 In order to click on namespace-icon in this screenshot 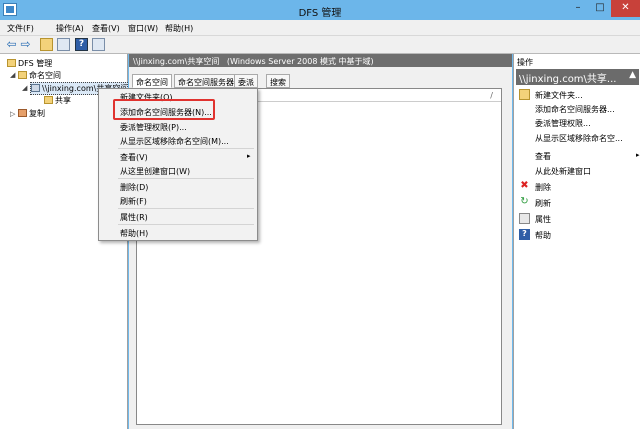, I will do `click(35, 88)`.